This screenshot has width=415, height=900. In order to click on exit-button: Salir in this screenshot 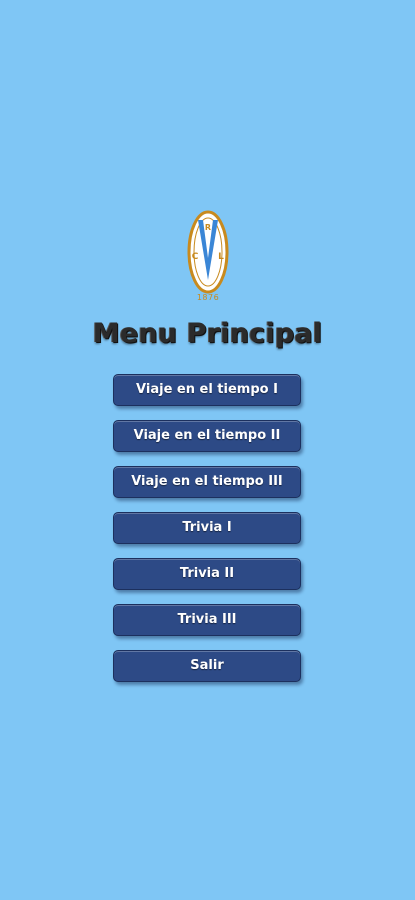, I will do `click(207, 666)`.